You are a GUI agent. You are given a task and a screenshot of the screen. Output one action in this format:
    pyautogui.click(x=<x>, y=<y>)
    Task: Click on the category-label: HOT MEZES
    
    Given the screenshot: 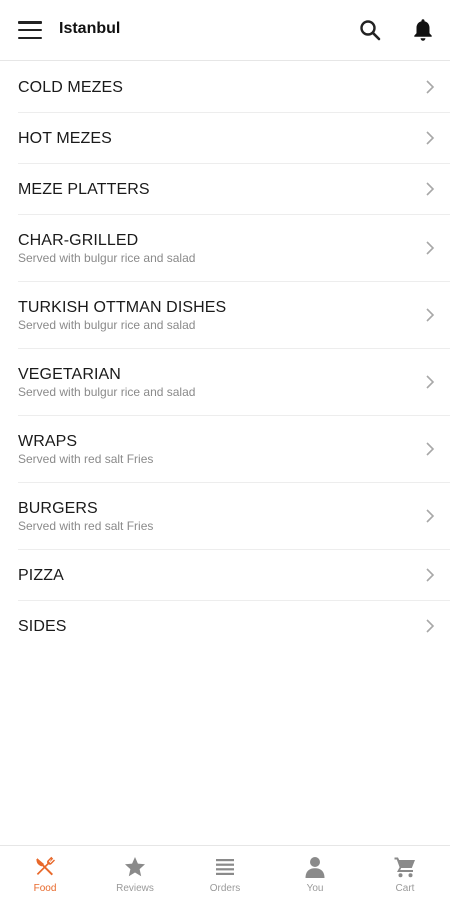 What is the action you would take?
    pyautogui.click(x=65, y=138)
    